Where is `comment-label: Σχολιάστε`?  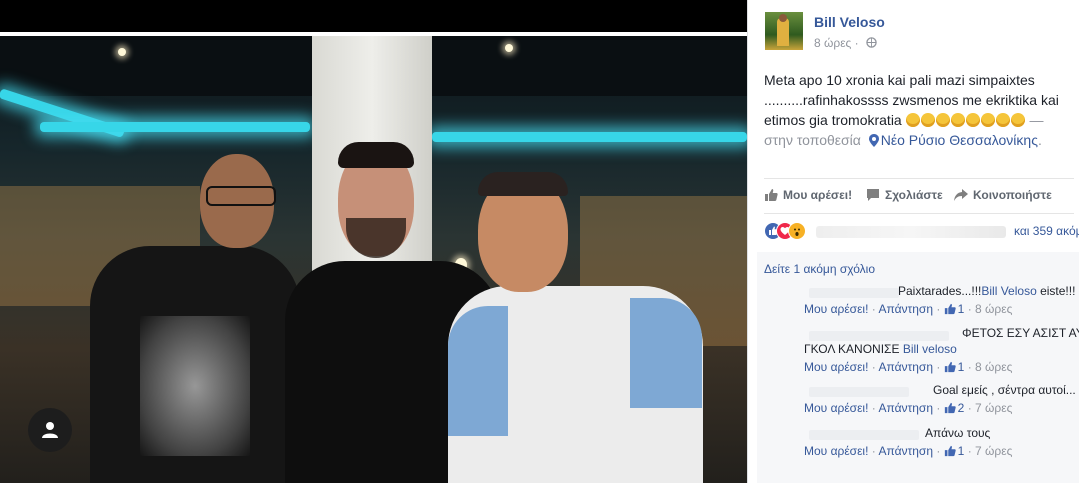
comment-label: Σχολιάστε is located at coordinates (914, 195).